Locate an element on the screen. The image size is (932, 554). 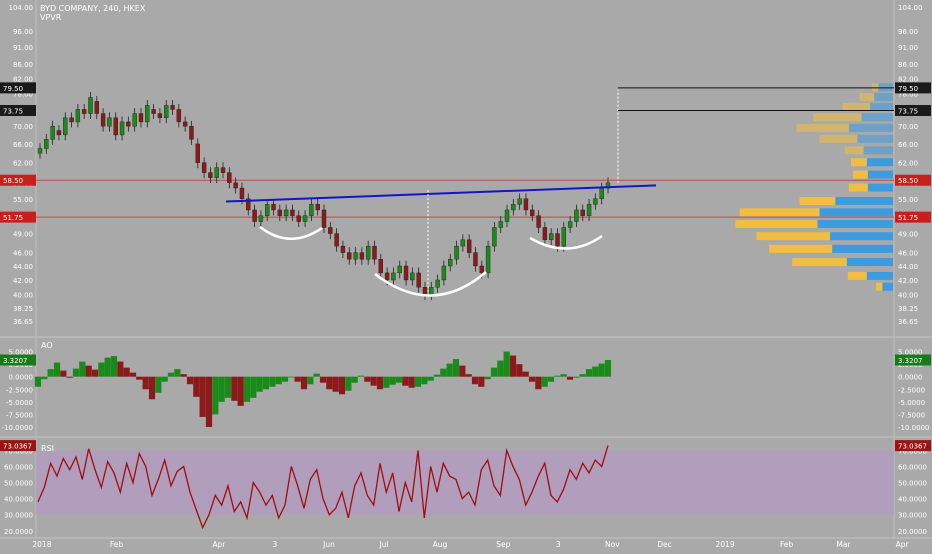
time-tick: Apr is located at coordinates (903, 544).